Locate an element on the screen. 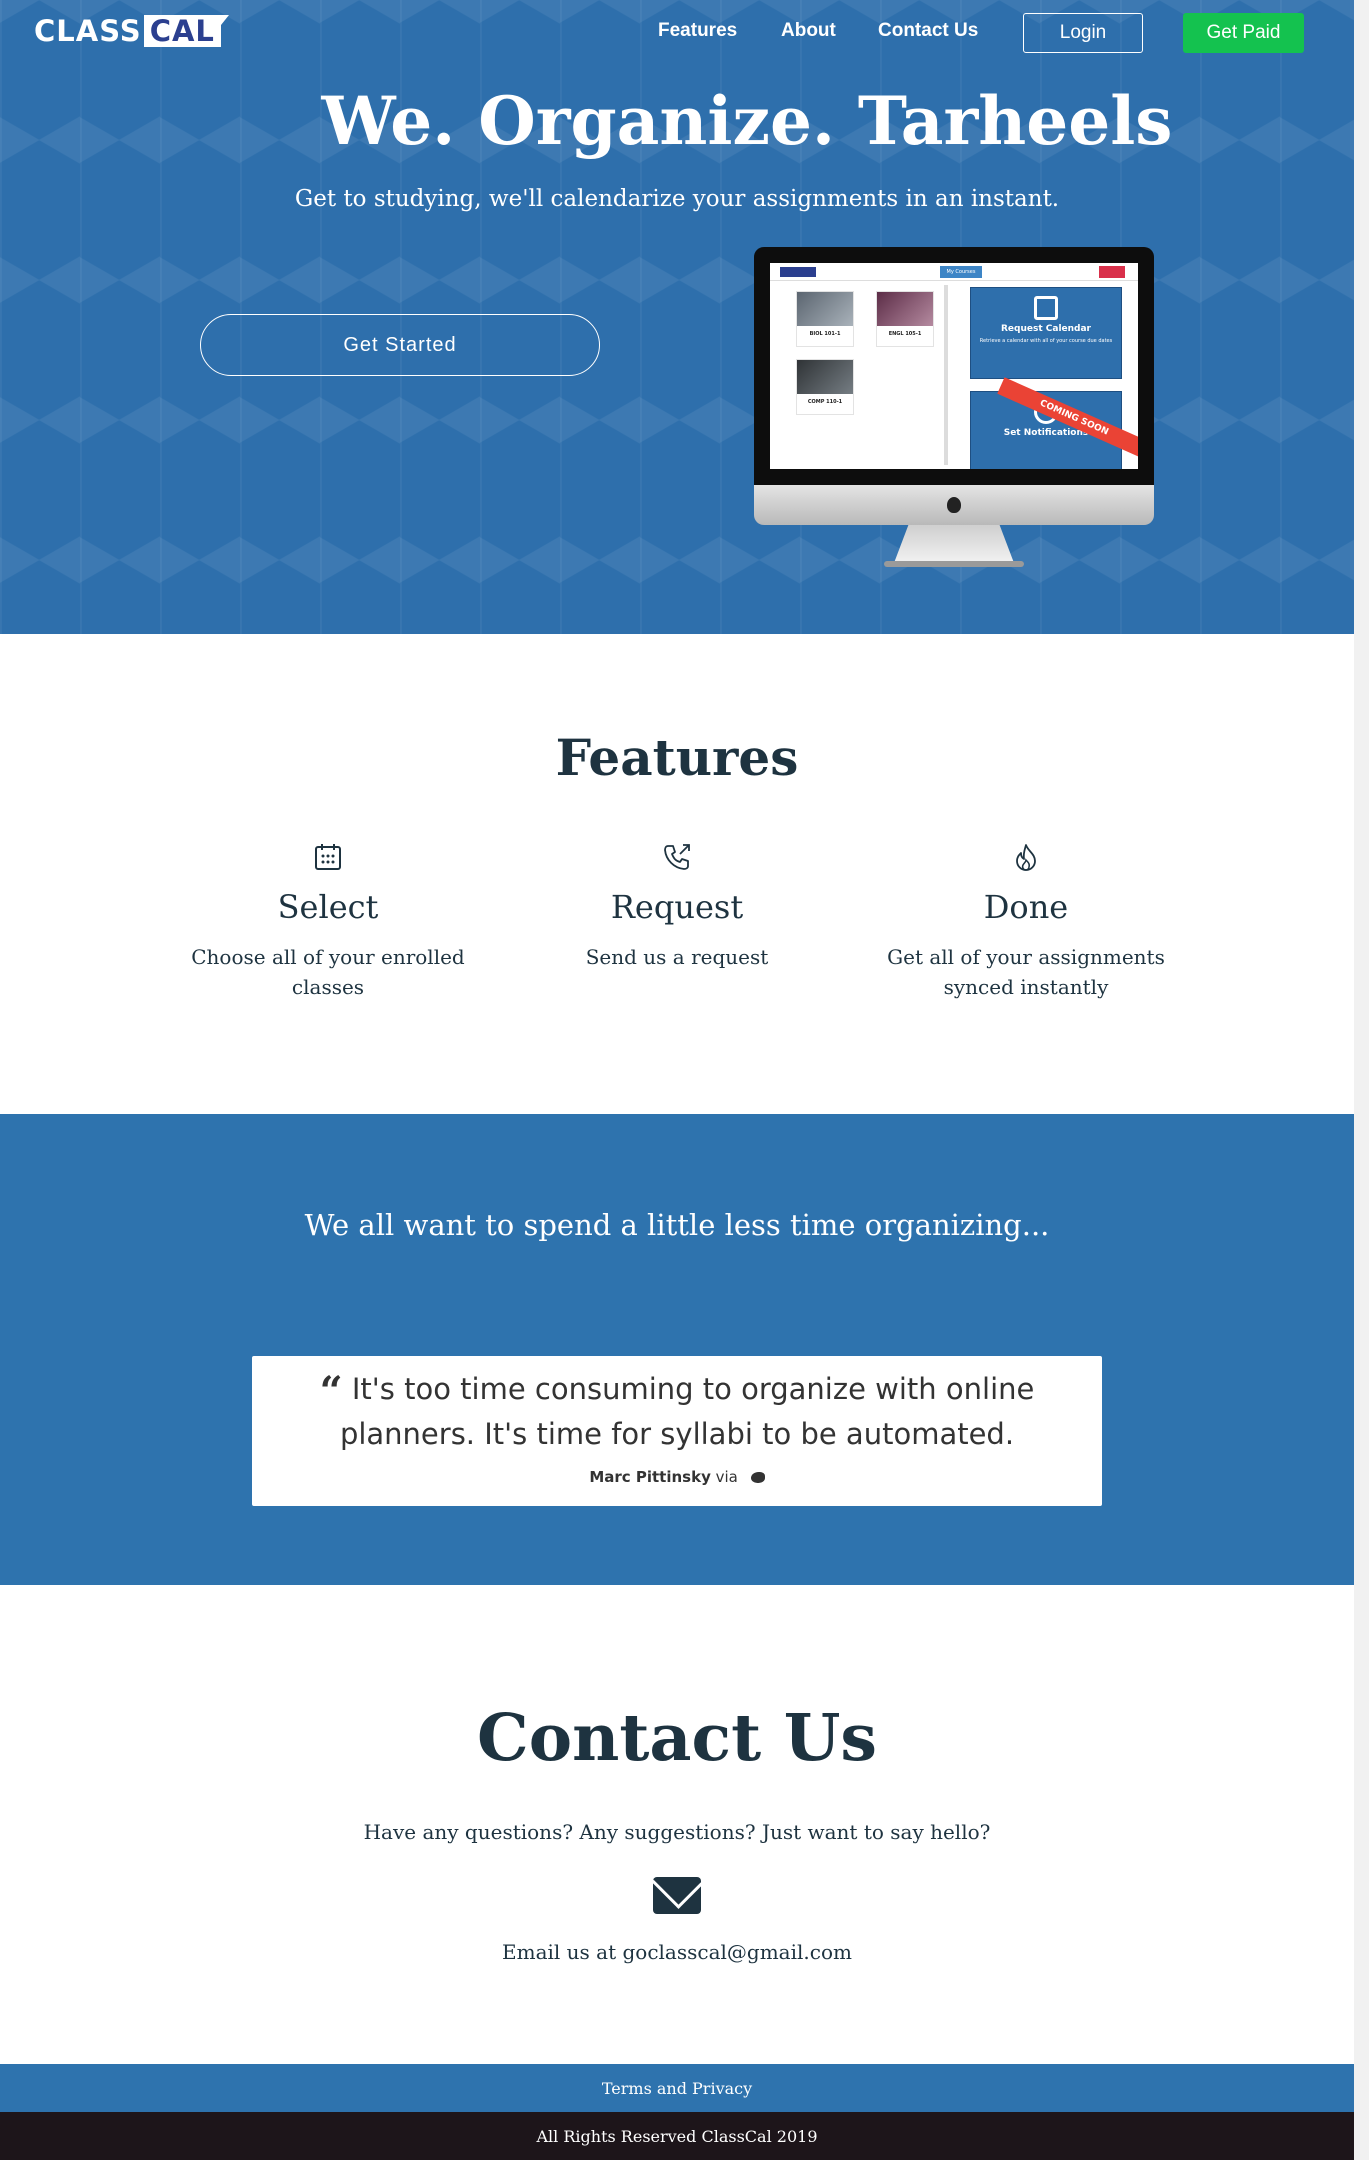  feature-description: Send us a request is located at coordinates (677, 957).